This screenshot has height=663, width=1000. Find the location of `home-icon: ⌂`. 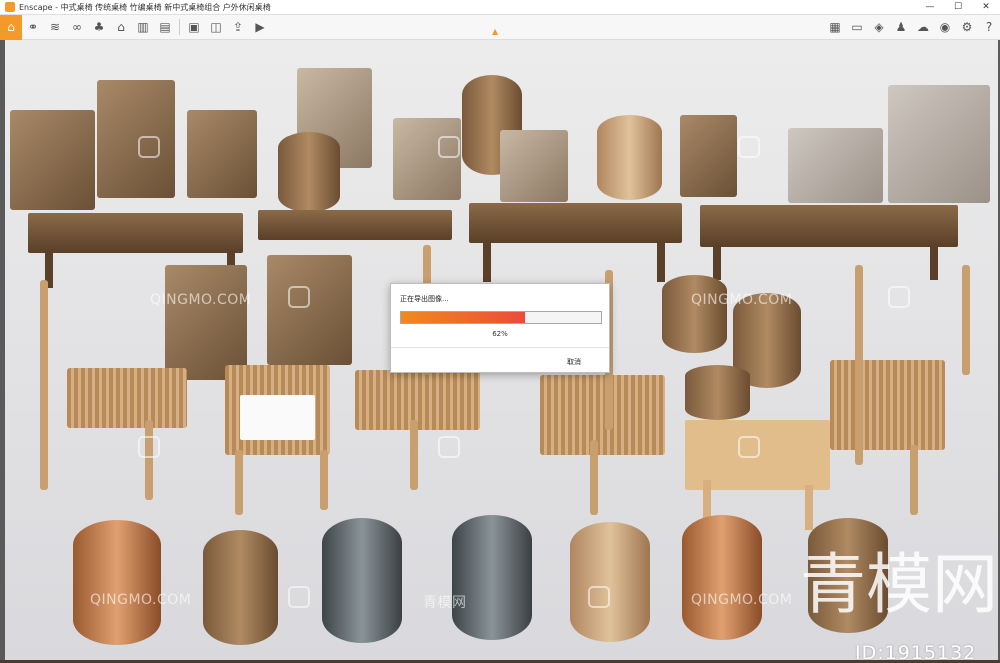

home-icon: ⌂ is located at coordinates (11, 27).